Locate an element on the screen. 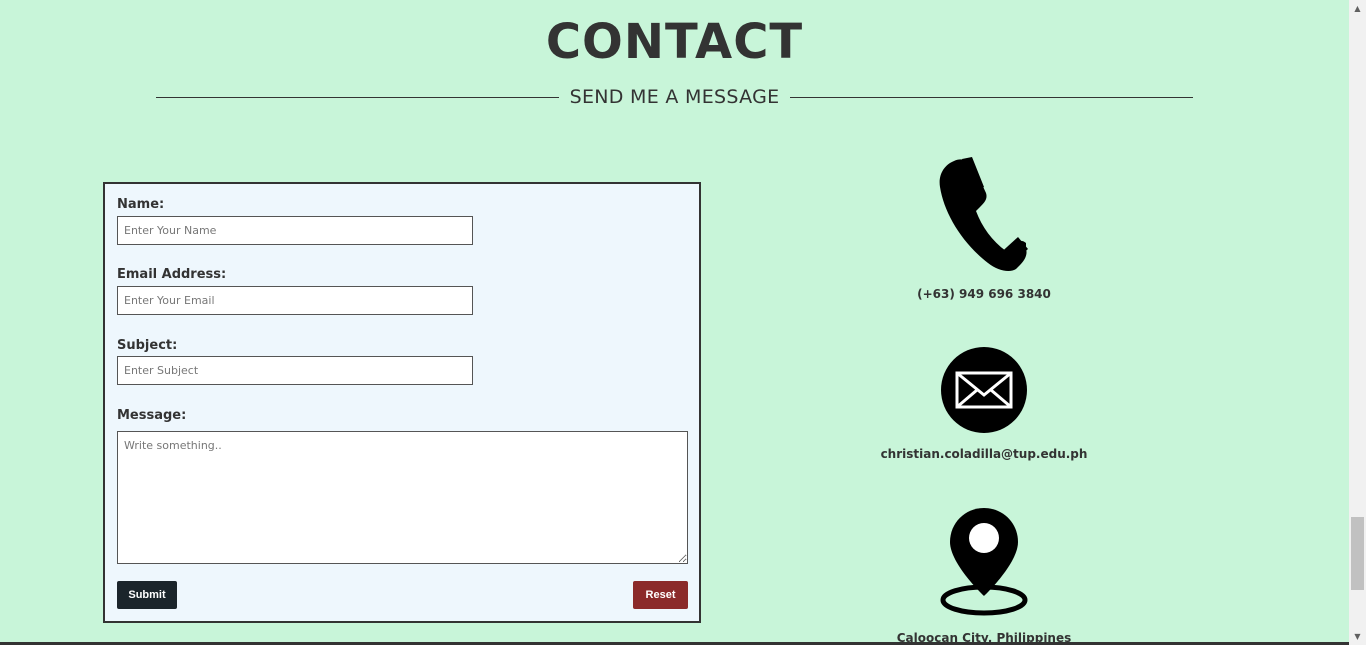  scrollbar-thumb is located at coordinates (1357, 553).